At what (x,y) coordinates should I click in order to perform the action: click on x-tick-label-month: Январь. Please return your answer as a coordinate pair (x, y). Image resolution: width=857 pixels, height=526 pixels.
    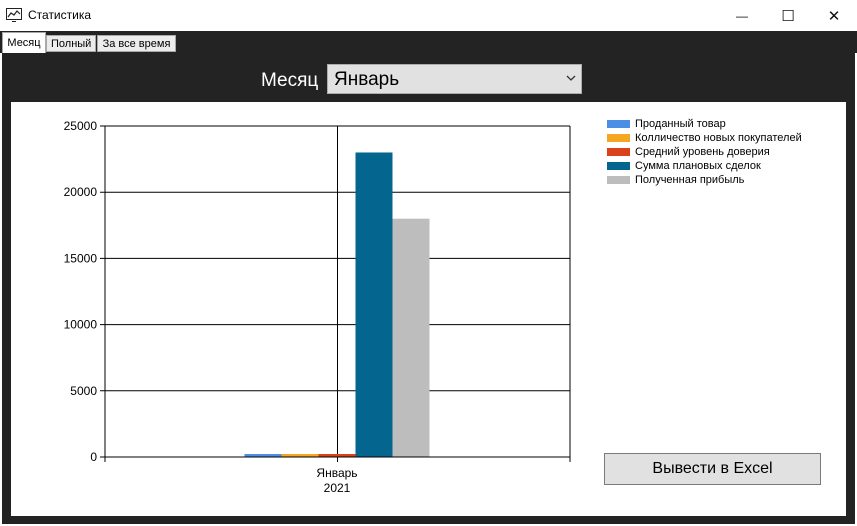
    Looking at the image, I should click on (336, 473).